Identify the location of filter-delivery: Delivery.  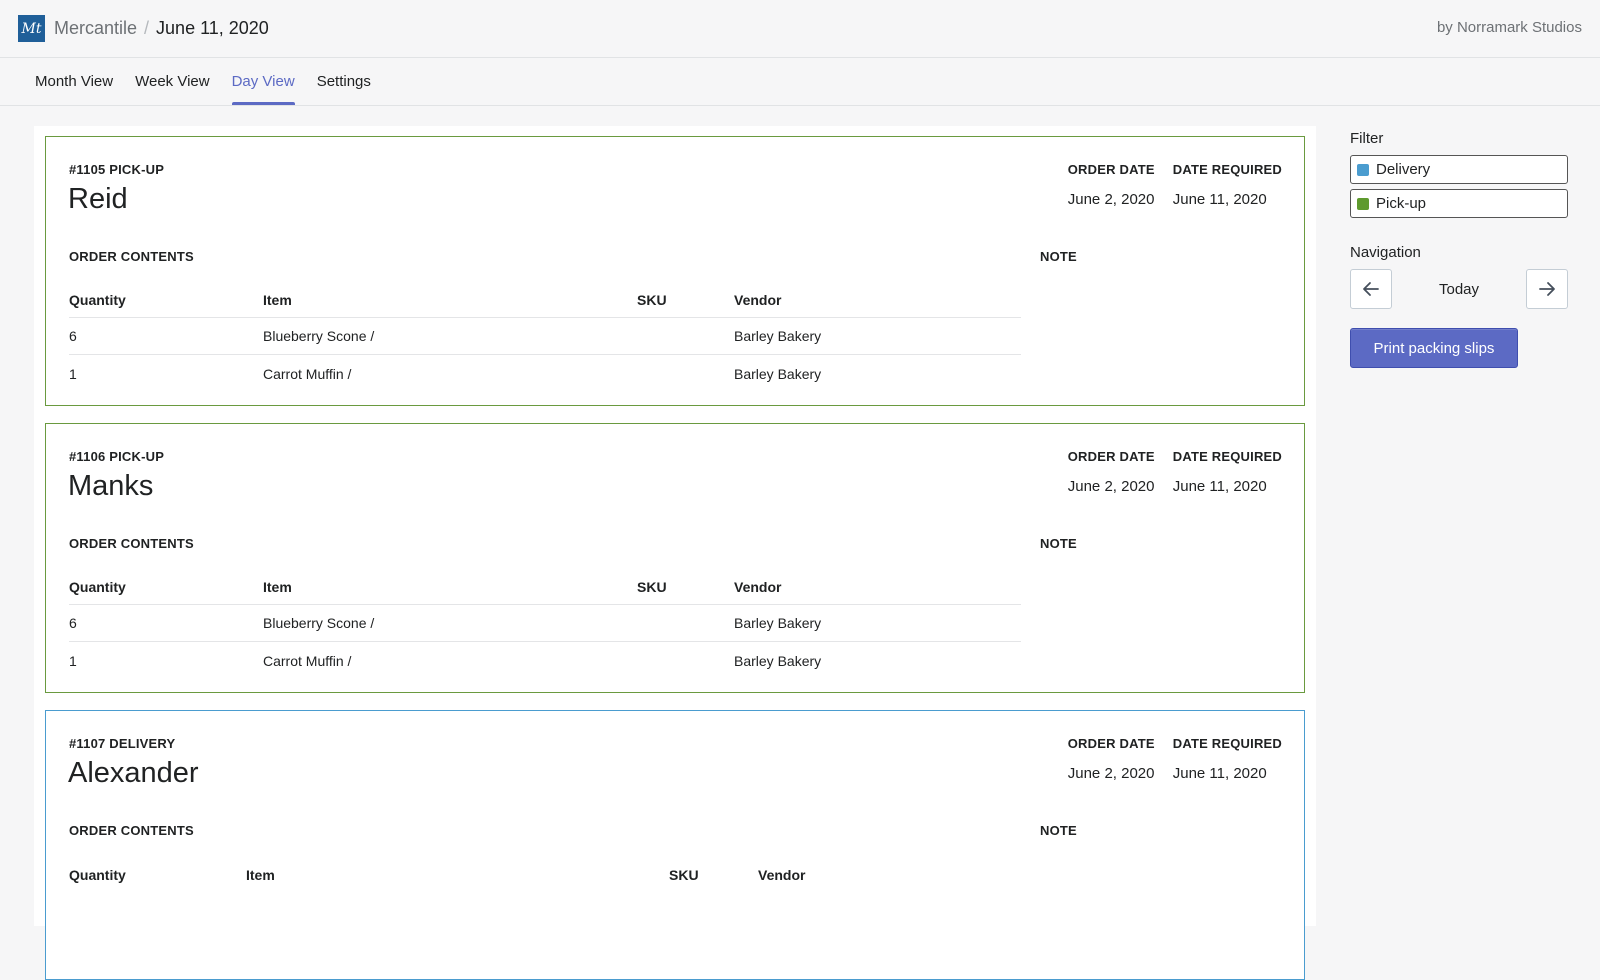
(1459, 169).